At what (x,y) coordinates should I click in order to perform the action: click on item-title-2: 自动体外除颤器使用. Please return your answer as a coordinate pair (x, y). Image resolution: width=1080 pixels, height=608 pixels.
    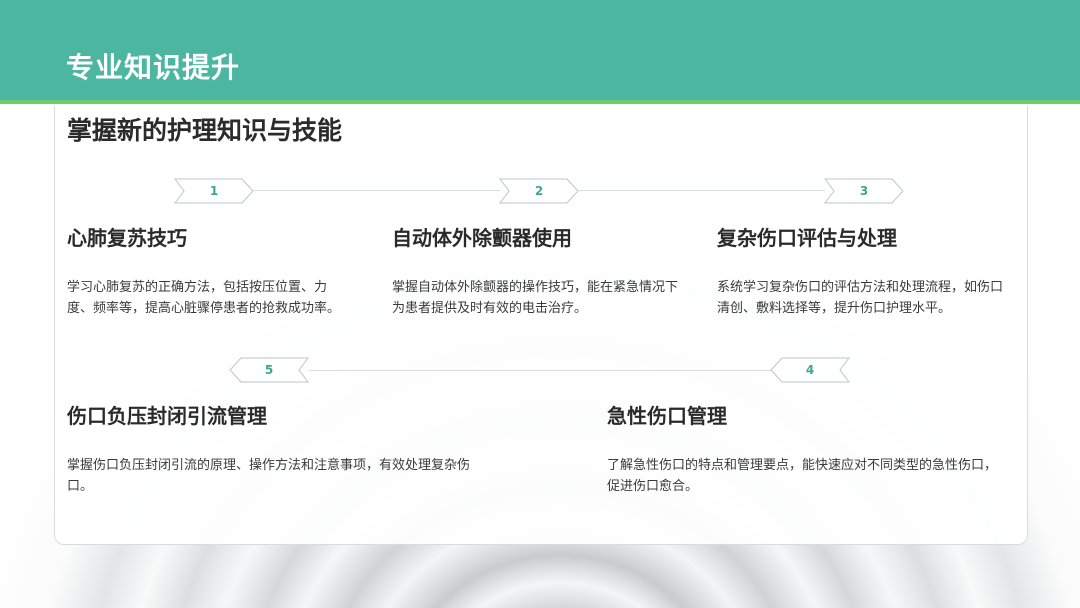
    Looking at the image, I should click on (482, 238).